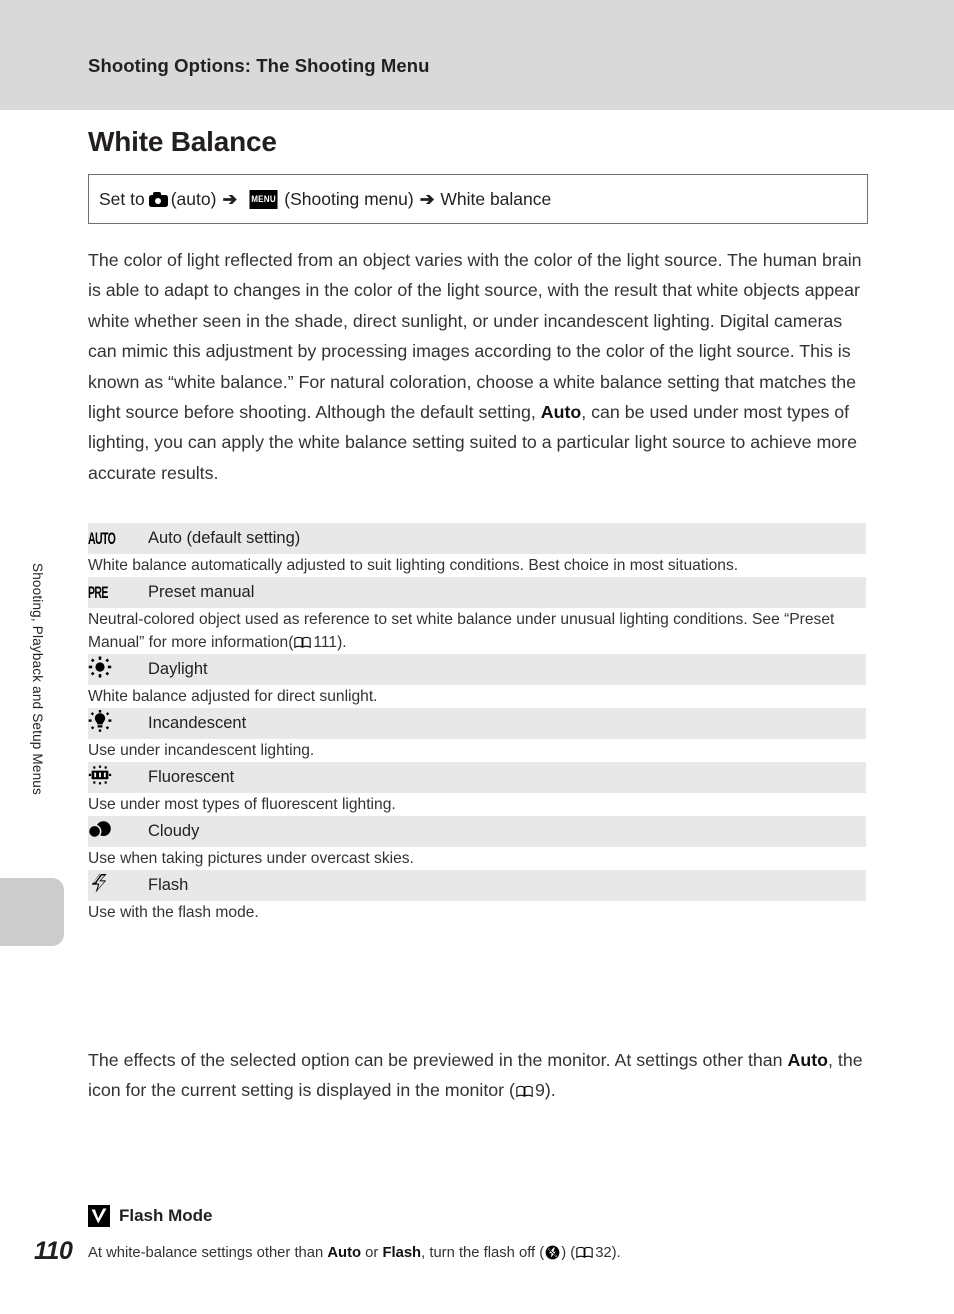  I want to click on option-label: Flash, so click(168, 885).